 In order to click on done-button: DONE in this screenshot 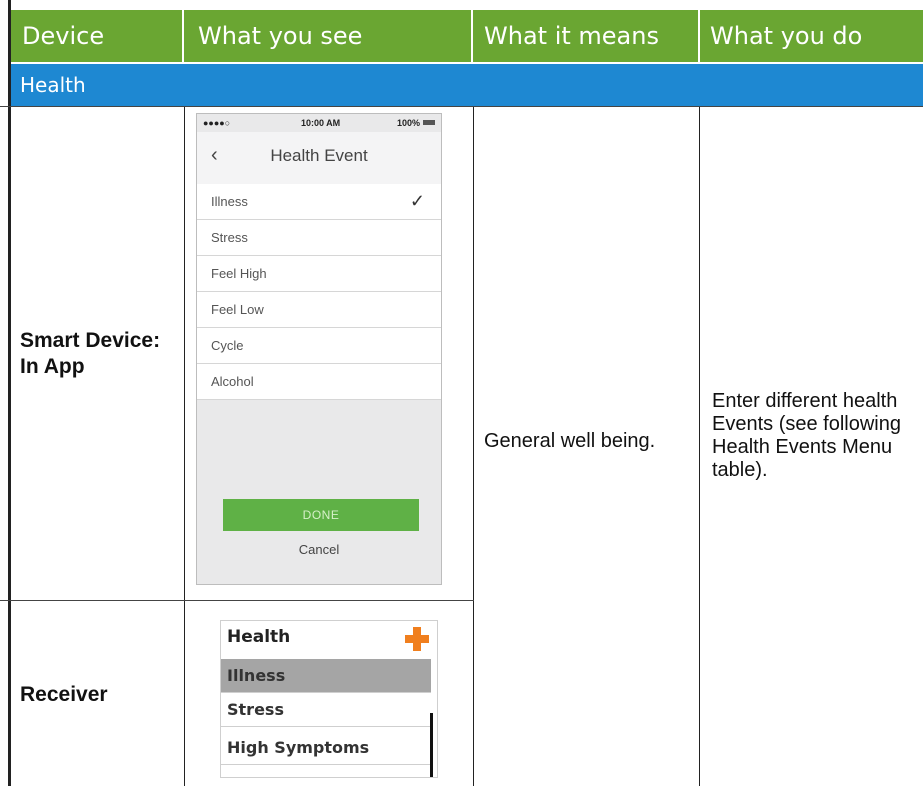, I will do `click(321, 515)`.